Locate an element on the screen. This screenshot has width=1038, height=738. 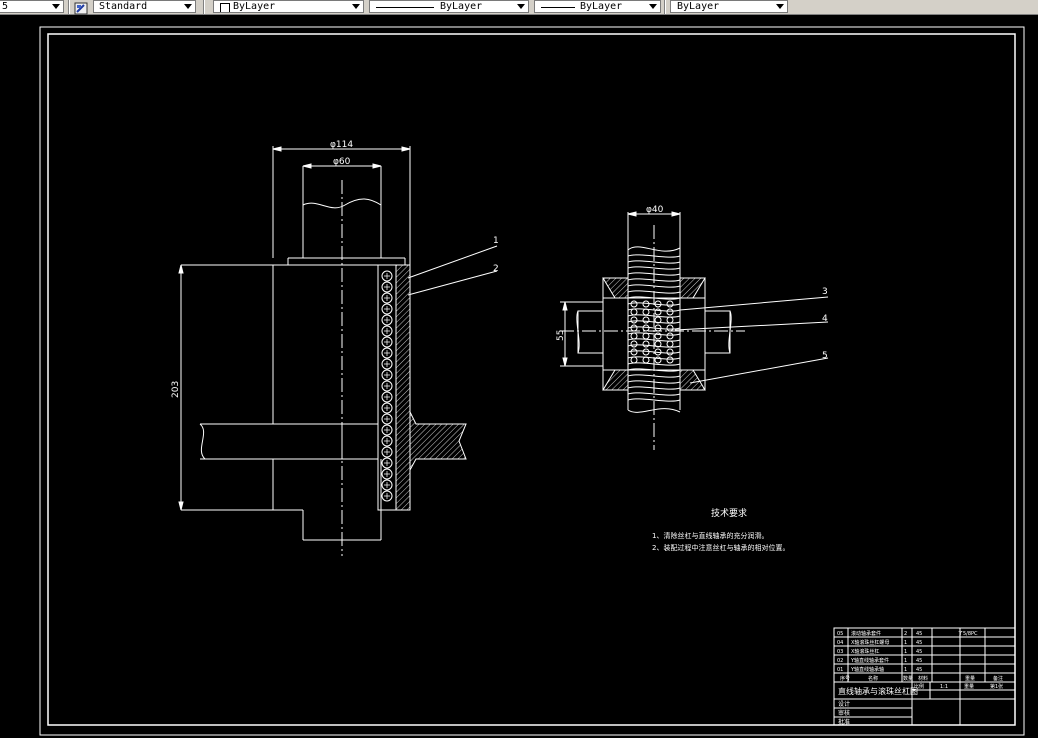
balloon-5: 5 is located at coordinates (825, 356).